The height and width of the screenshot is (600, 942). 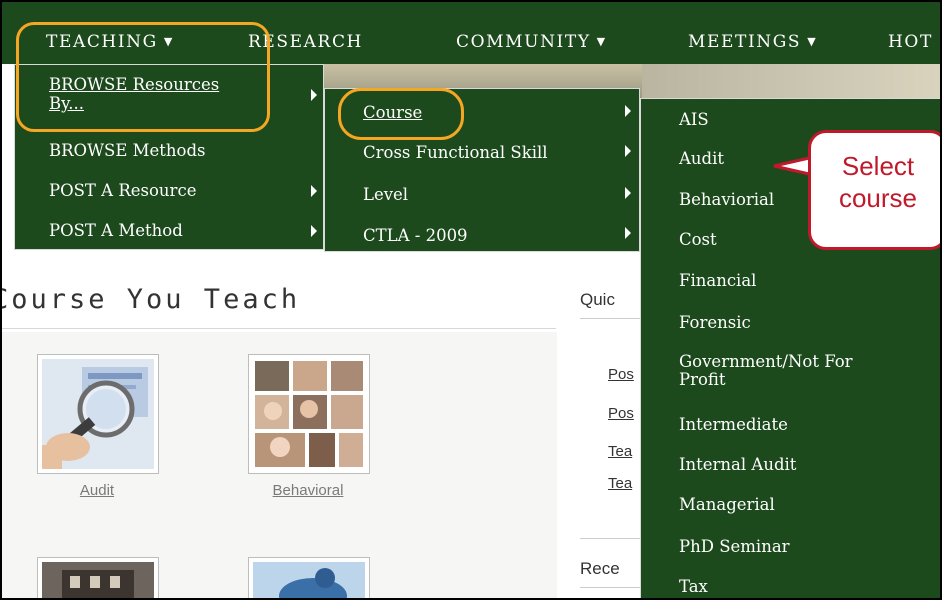 I want to click on course-item-financial: Financial, so click(x=717, y=280).